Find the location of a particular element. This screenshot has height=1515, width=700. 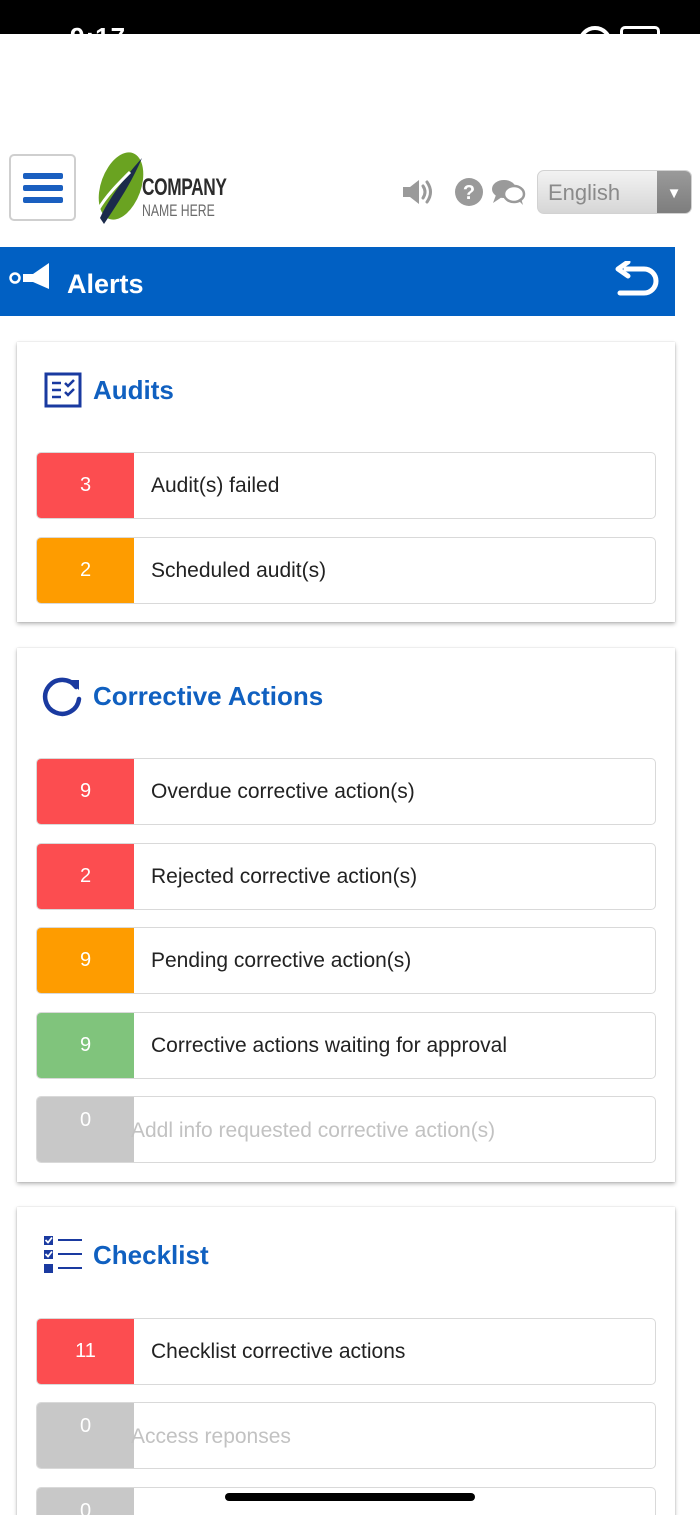

audits-title: Audits is located at coordinates (133, 389).